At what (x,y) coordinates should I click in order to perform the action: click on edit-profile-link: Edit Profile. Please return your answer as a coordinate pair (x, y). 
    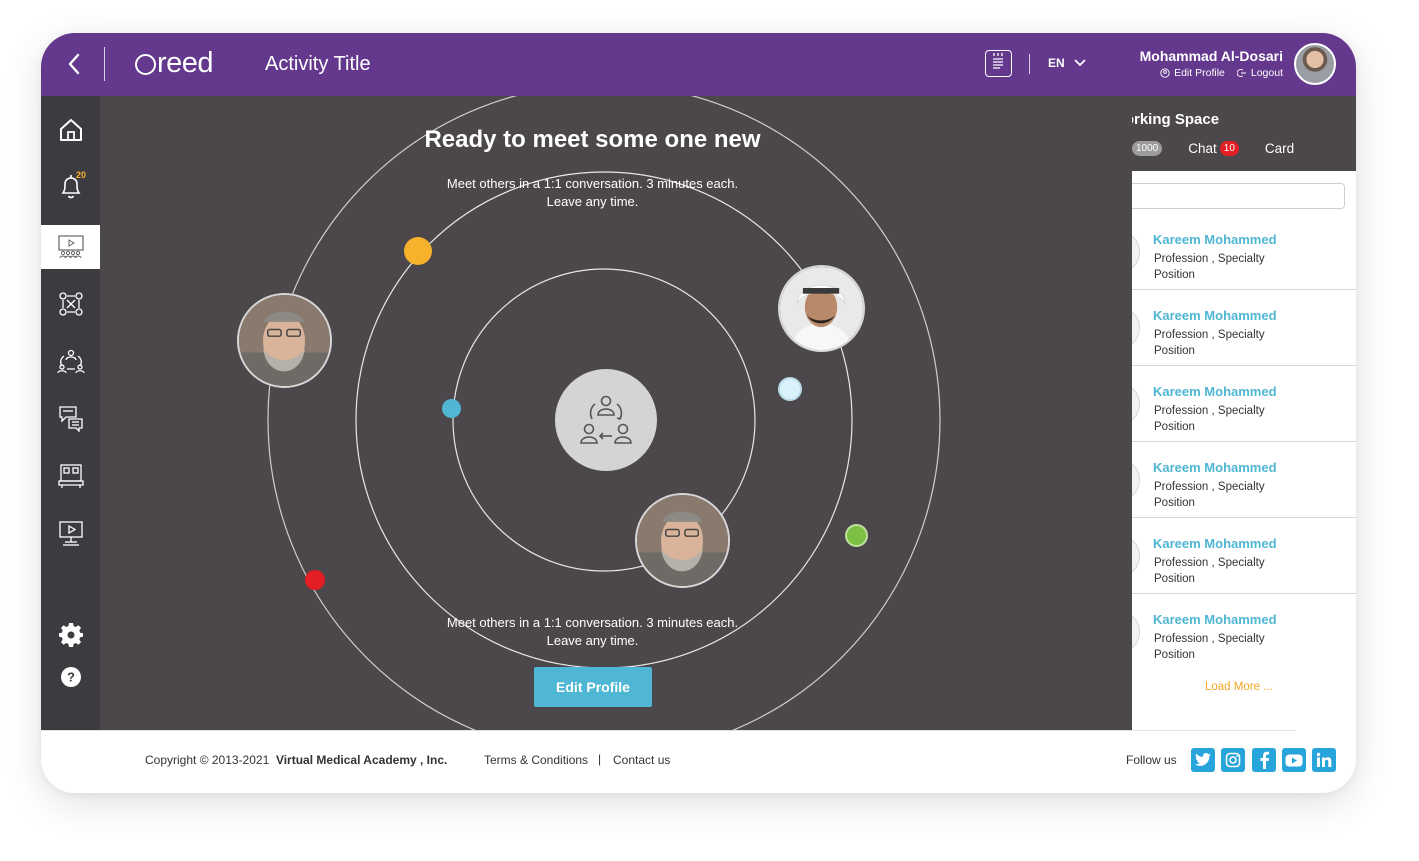
    Looking at the image, I should click on (1192, 73).